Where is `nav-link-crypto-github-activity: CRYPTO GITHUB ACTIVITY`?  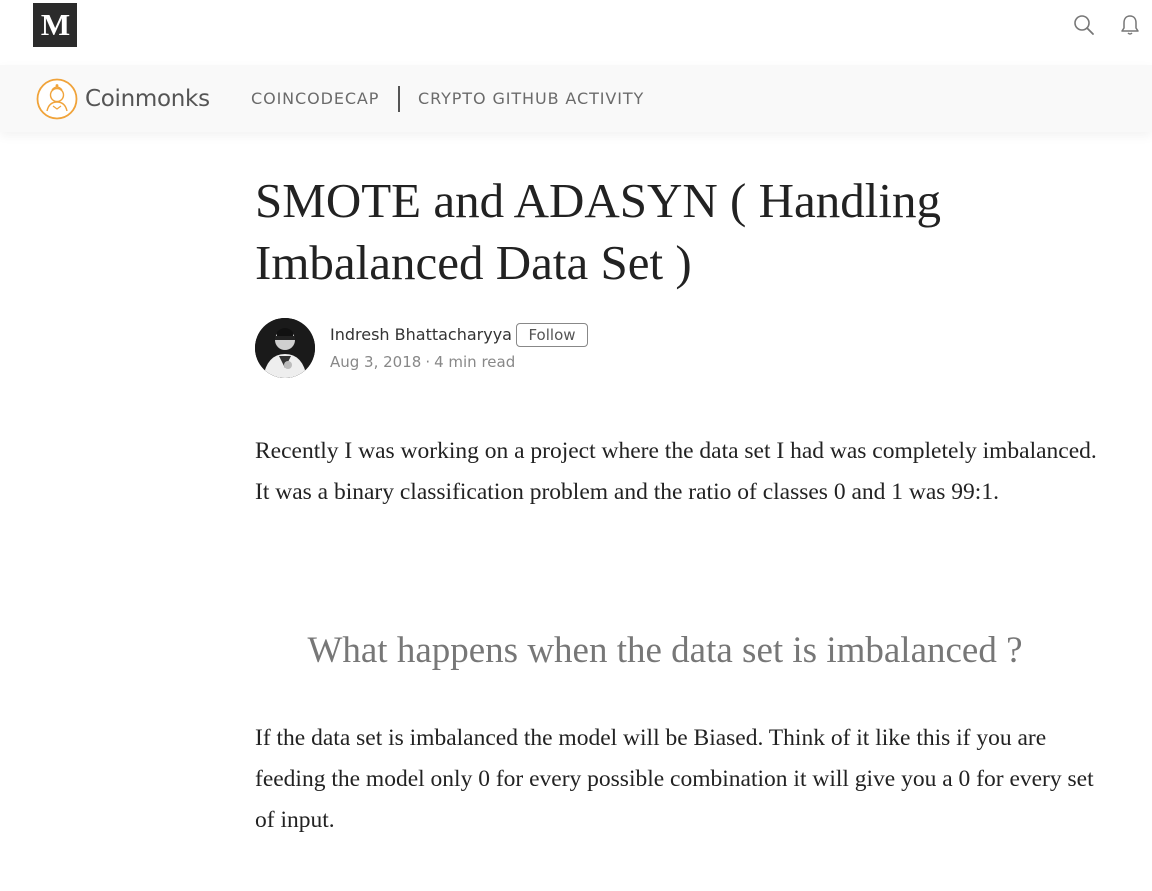
nav-link-crypto-github-activity: CRYPTO GITHUB ACTIVITY is located at coordinates (531, 98).